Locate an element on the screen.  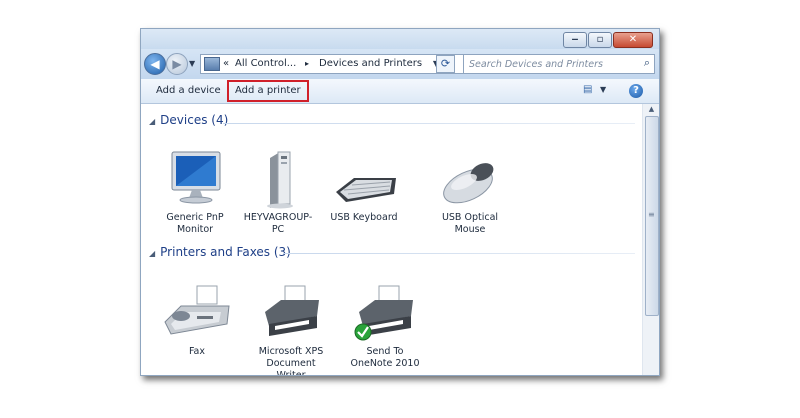
device-item: HEYVAGROUP-PC is located at coordinates (278, 192).